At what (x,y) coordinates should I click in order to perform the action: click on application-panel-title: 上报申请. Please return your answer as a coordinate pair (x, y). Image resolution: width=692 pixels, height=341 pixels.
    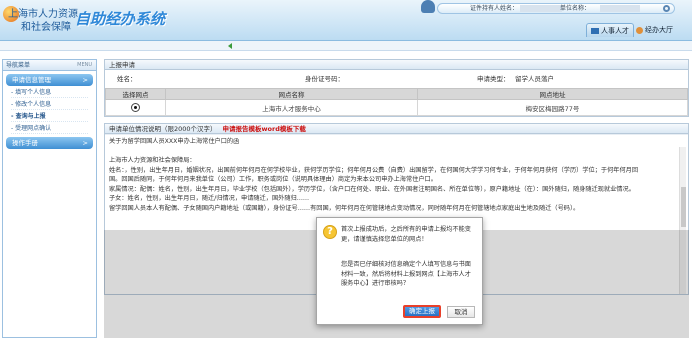
    Looking at the image, I should click on (396, 65).